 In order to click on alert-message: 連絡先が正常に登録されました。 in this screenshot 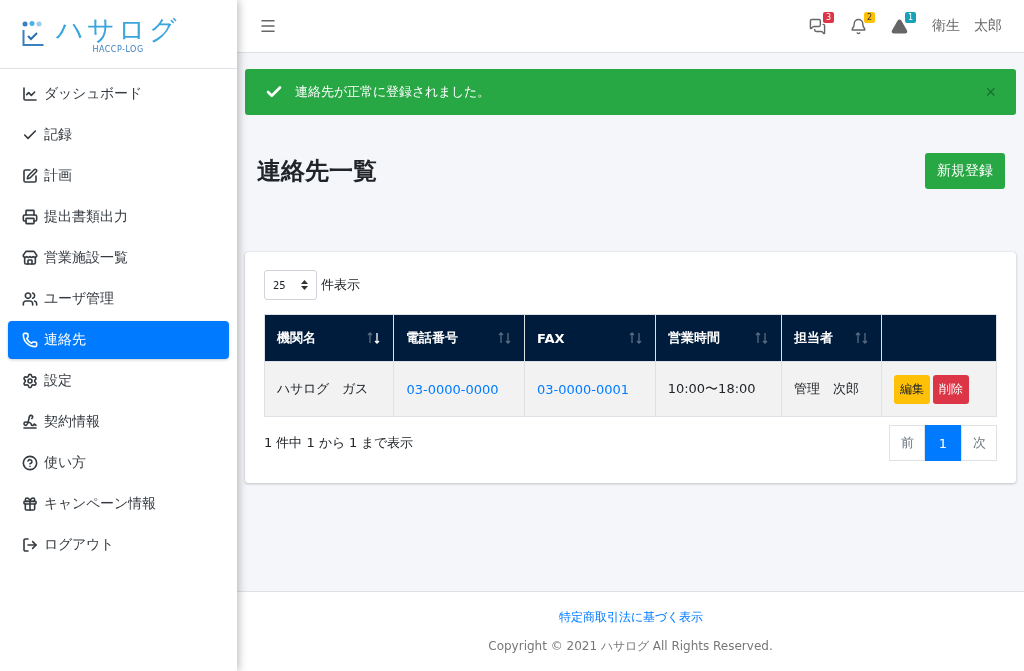, I will do `click(393, 92)`.